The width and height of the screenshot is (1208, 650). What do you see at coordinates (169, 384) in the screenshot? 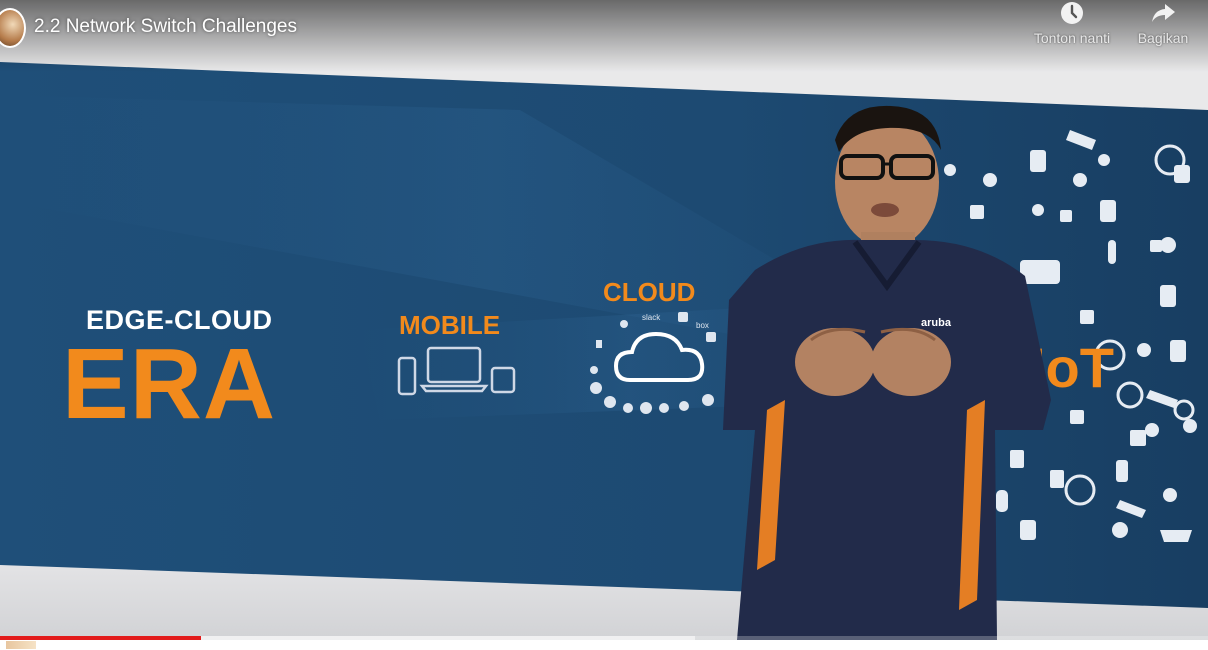
I see `era-label: ERA` at bounding box center [169, 384].